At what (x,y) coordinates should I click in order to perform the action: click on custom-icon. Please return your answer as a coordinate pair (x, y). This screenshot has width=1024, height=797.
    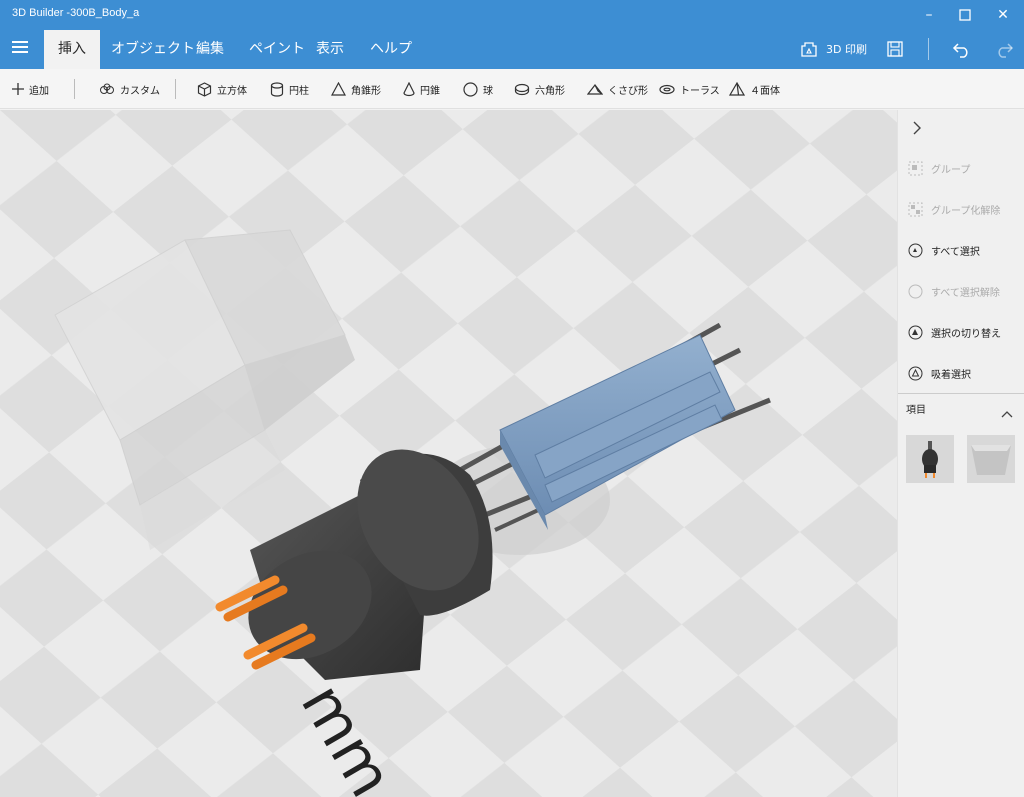
    Looking at the image, I should click on (107, 88).